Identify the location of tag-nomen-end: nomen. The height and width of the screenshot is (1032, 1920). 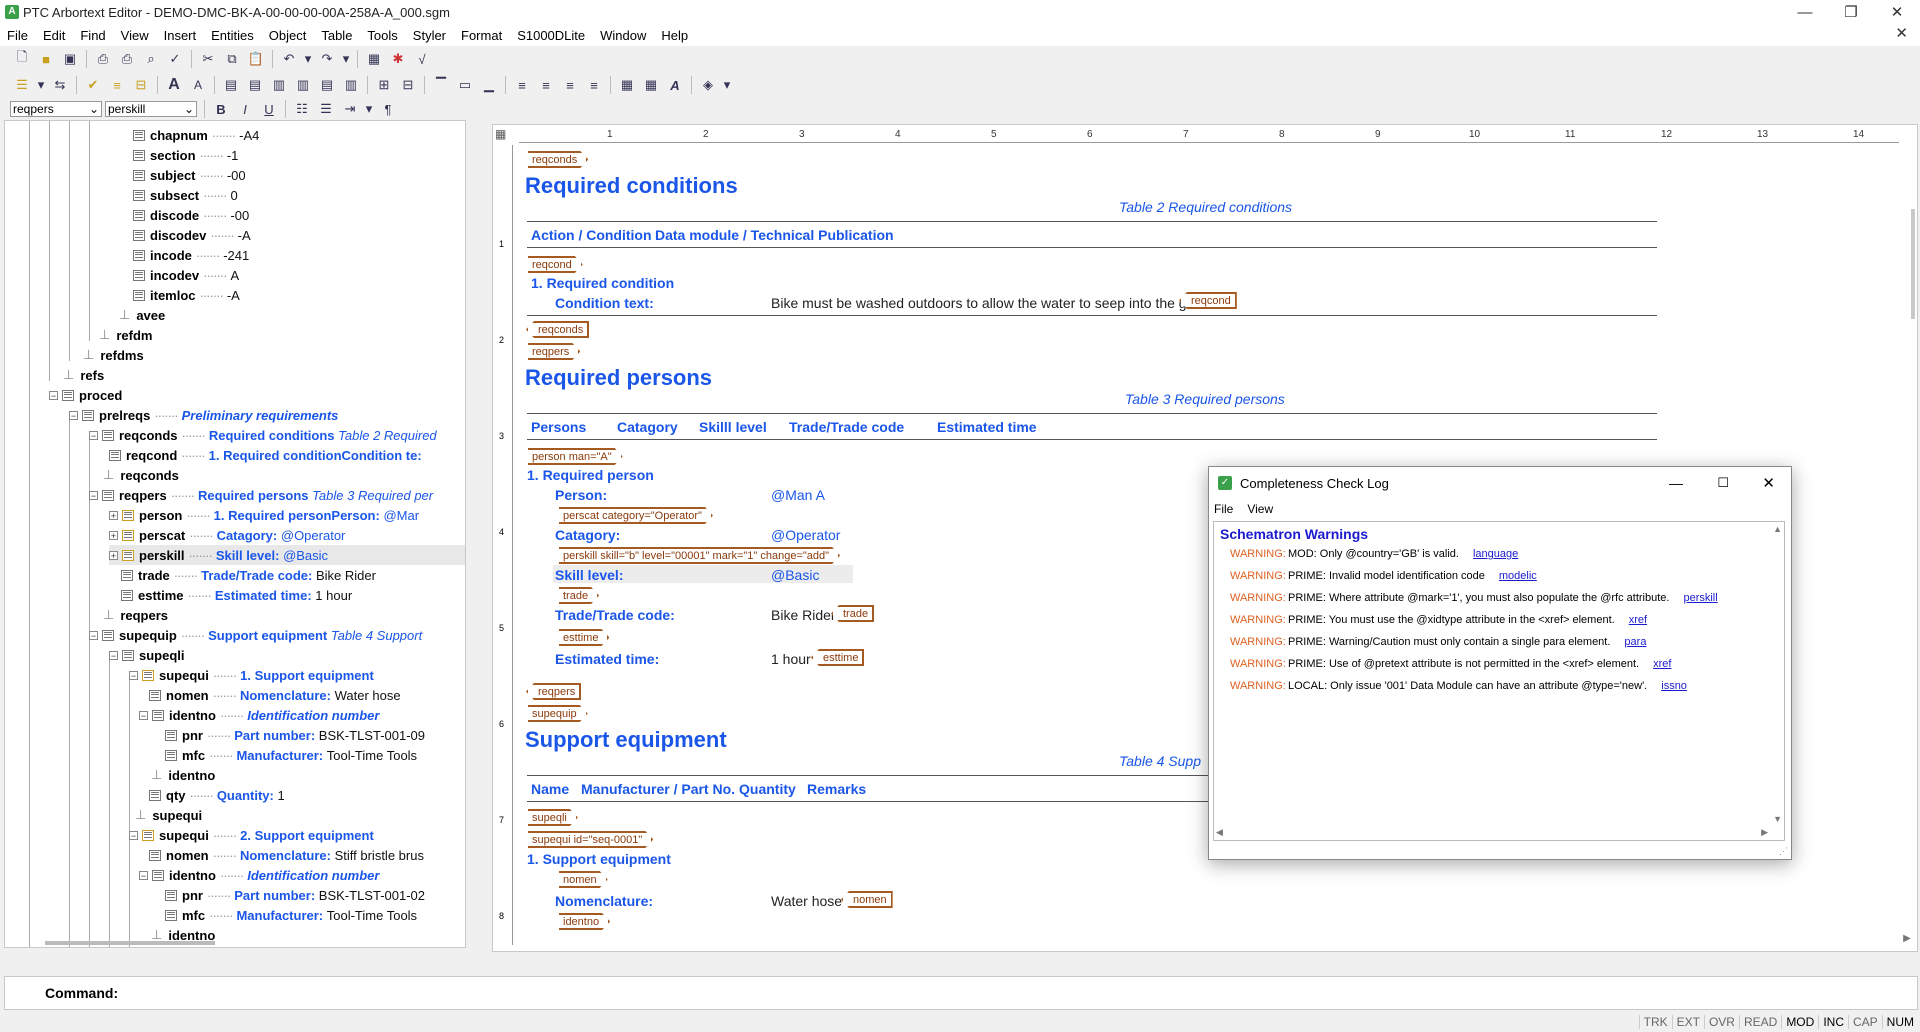
(867, 899).